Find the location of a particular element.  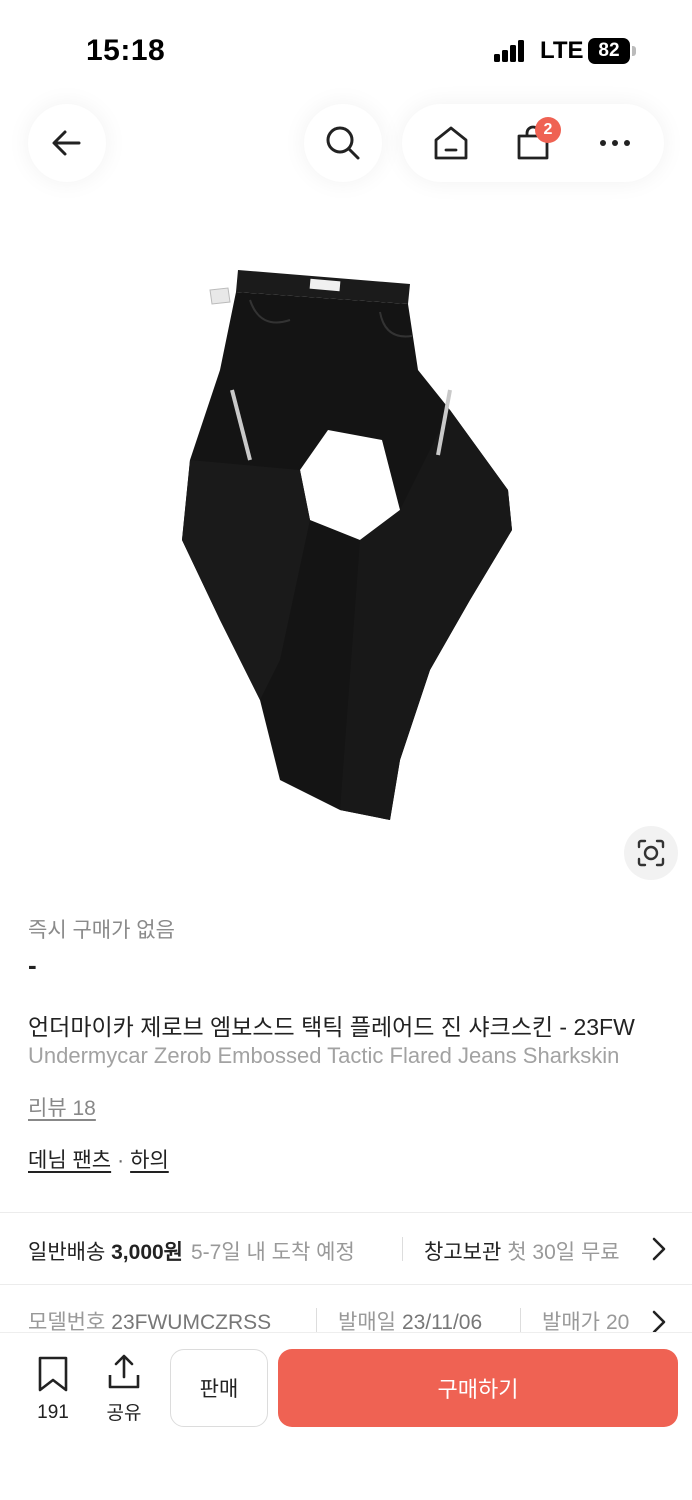

share-button: 공유 is located at coordinates (124, 1389).